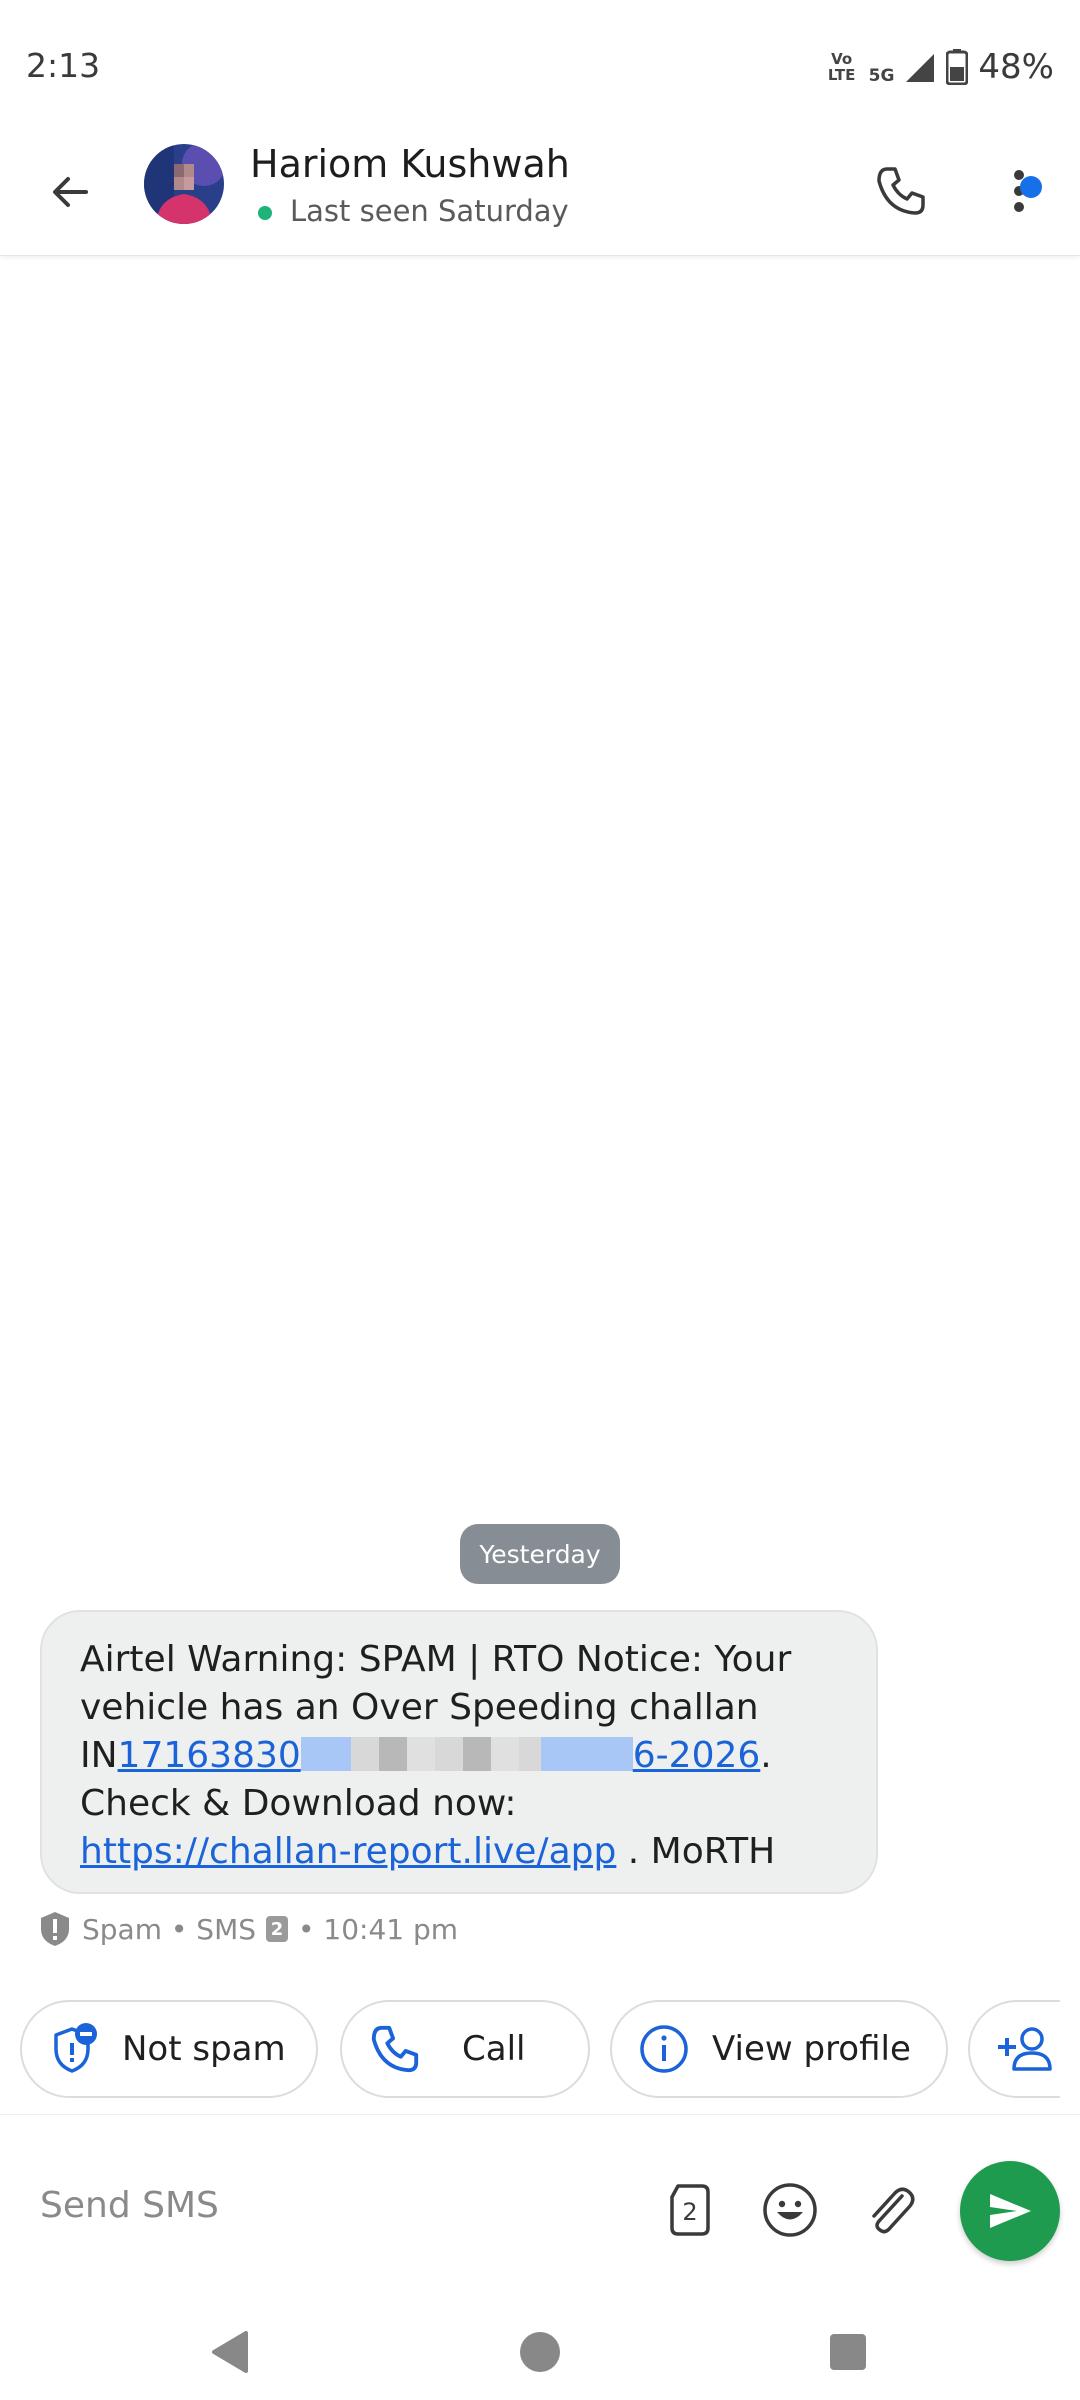  I want to click on nav-home-button, so click(540, 2352).